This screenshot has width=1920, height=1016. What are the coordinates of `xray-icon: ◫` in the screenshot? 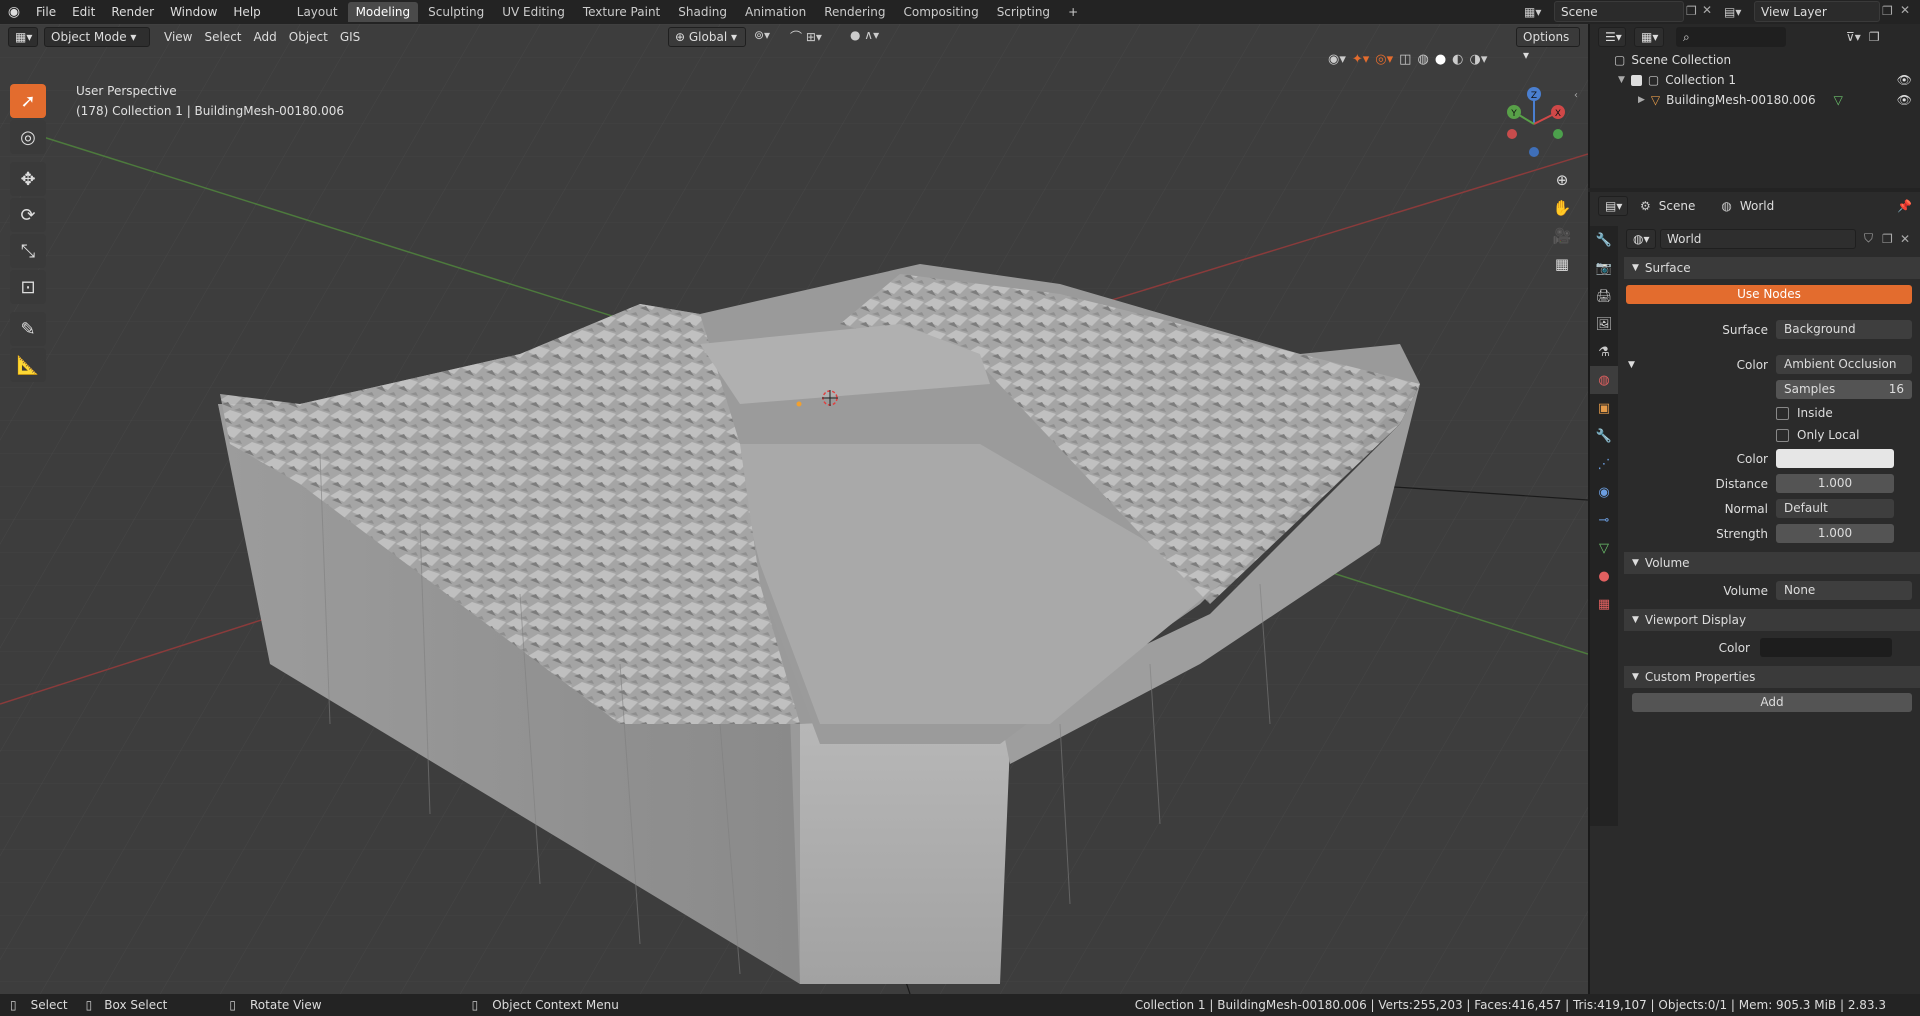 It's located at (1405, 59).